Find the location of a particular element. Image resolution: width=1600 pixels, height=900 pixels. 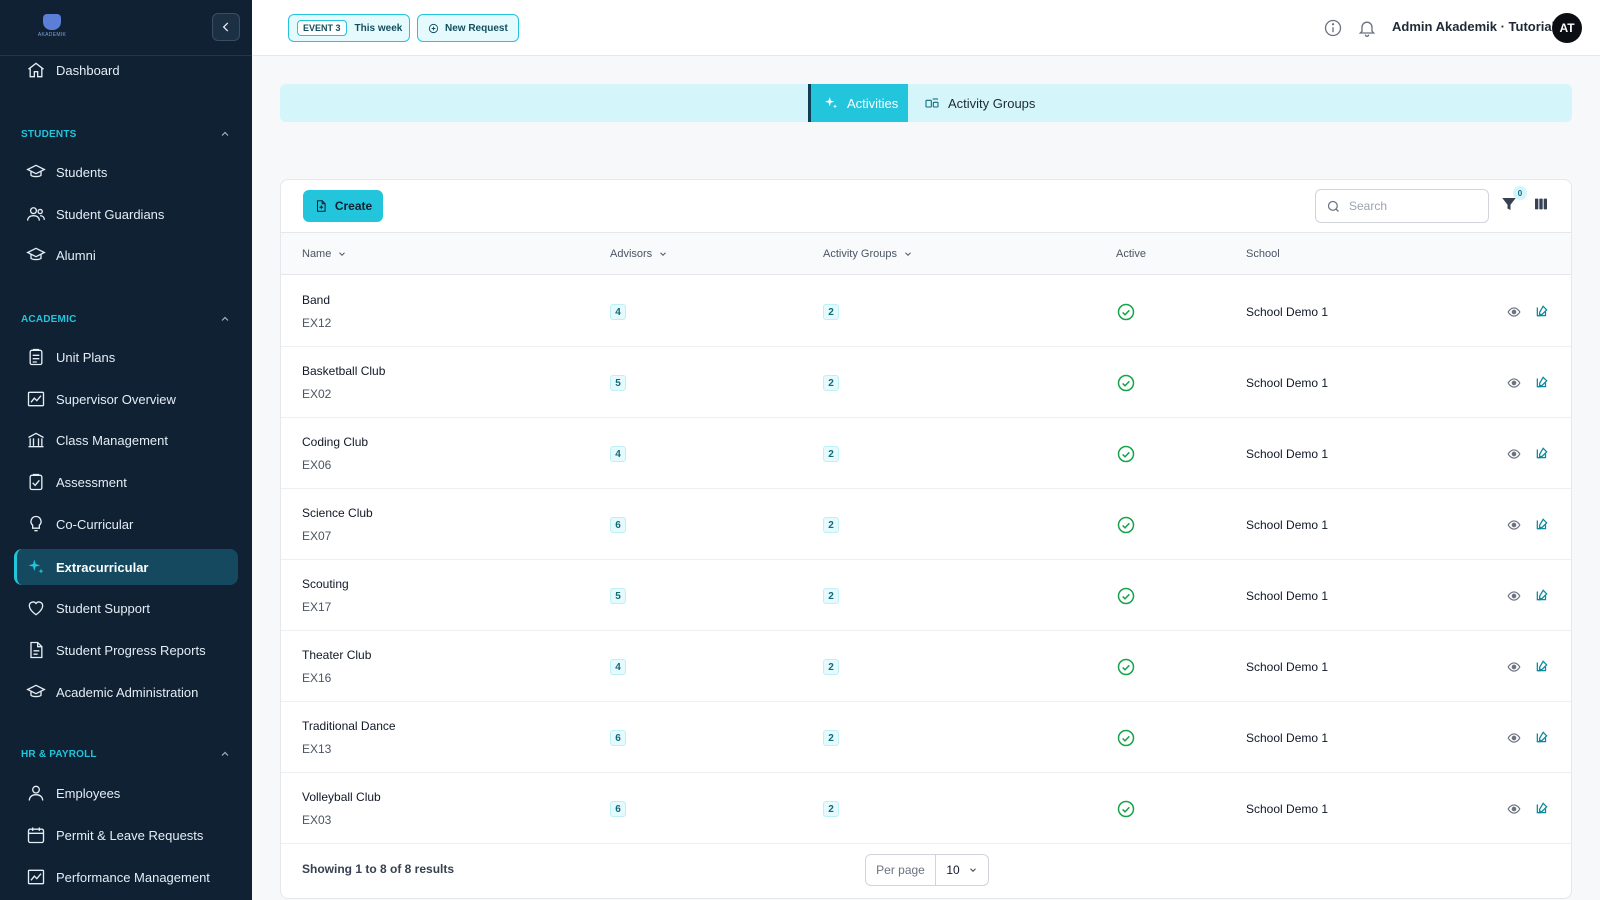

new-request-button: New Request is located at coordinates (468, 28).